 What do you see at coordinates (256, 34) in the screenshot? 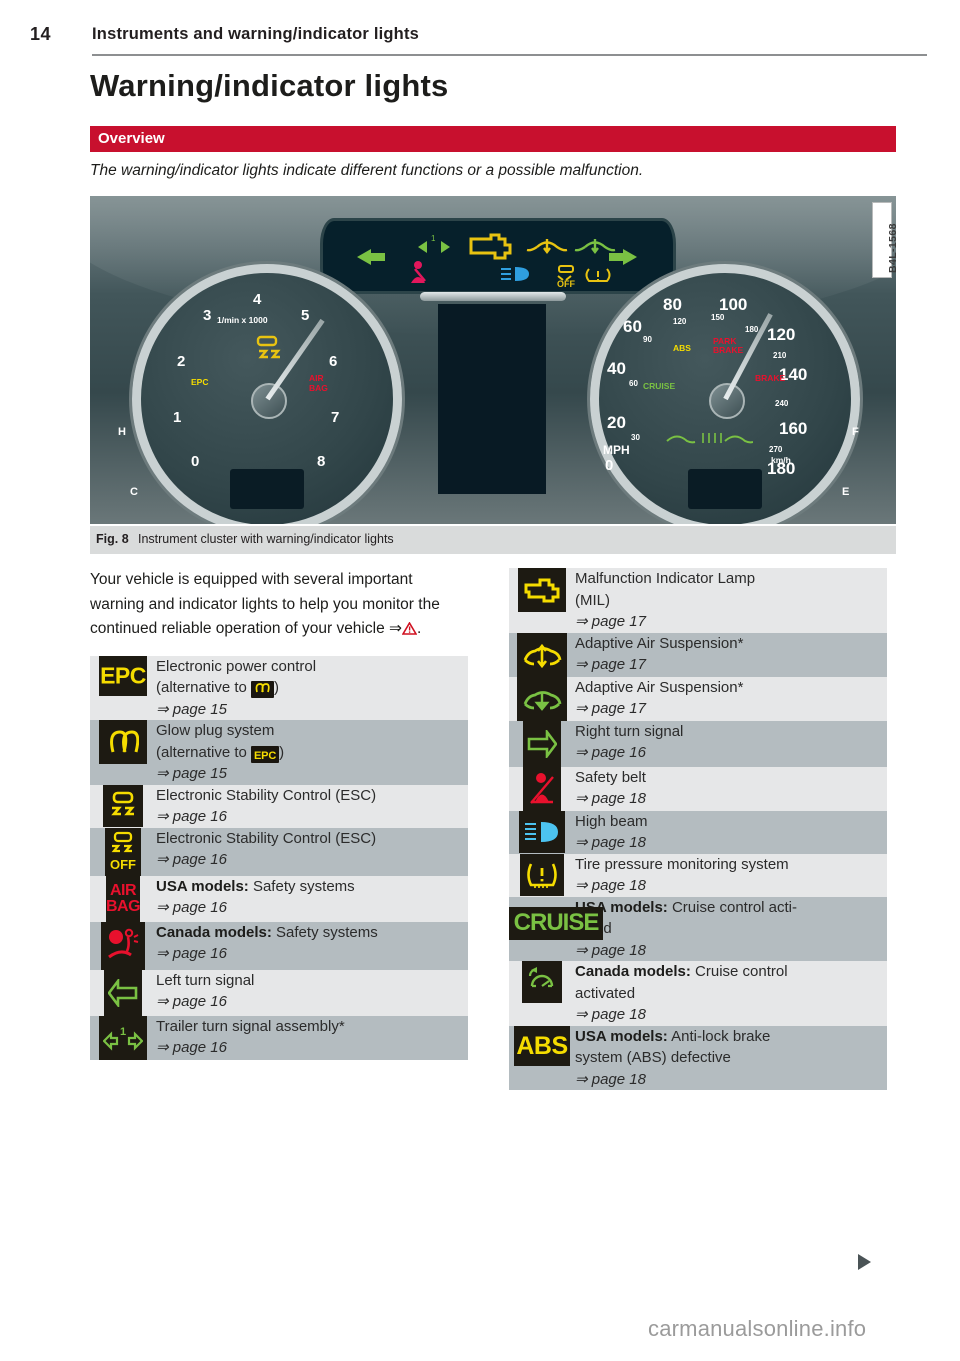
I see `chapter-title: Instruments and warning/indicator lights` at bounding box center [256, 34].